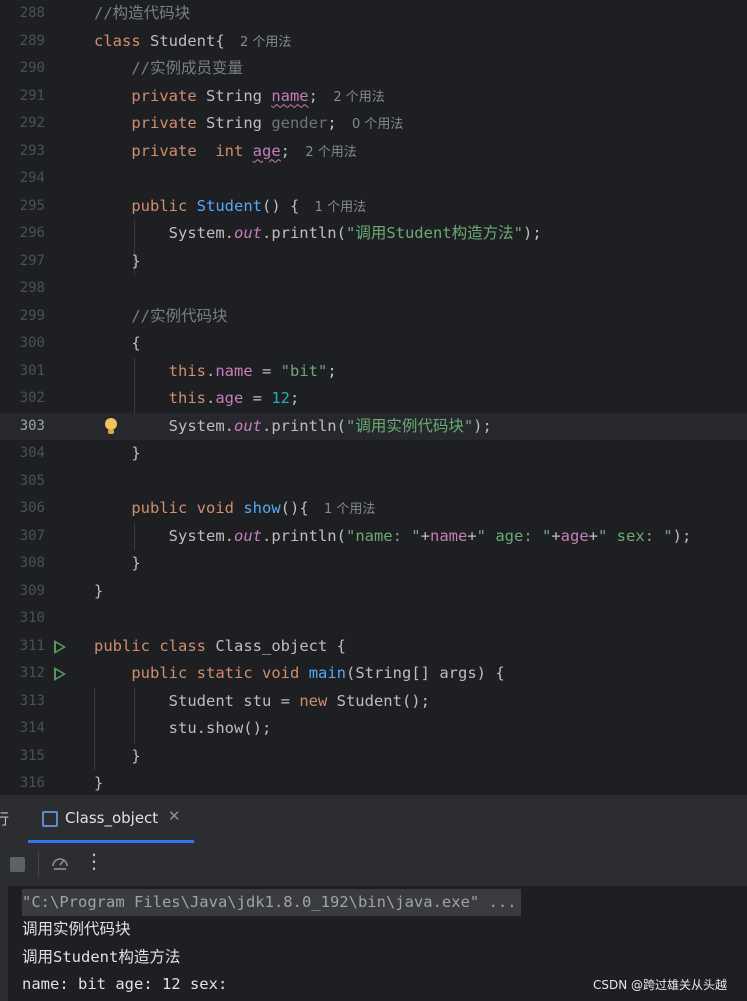  I want to click on line-number: 293, so click(22, 152).